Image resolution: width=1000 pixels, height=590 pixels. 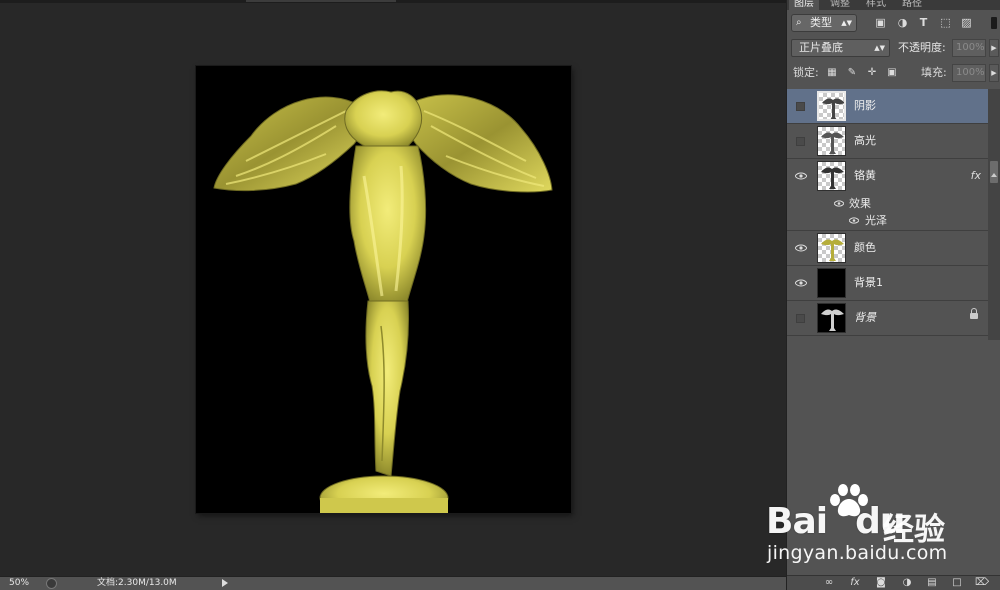 I want to click on layer-row-highlight: 高光, so click(x=887, y=141).